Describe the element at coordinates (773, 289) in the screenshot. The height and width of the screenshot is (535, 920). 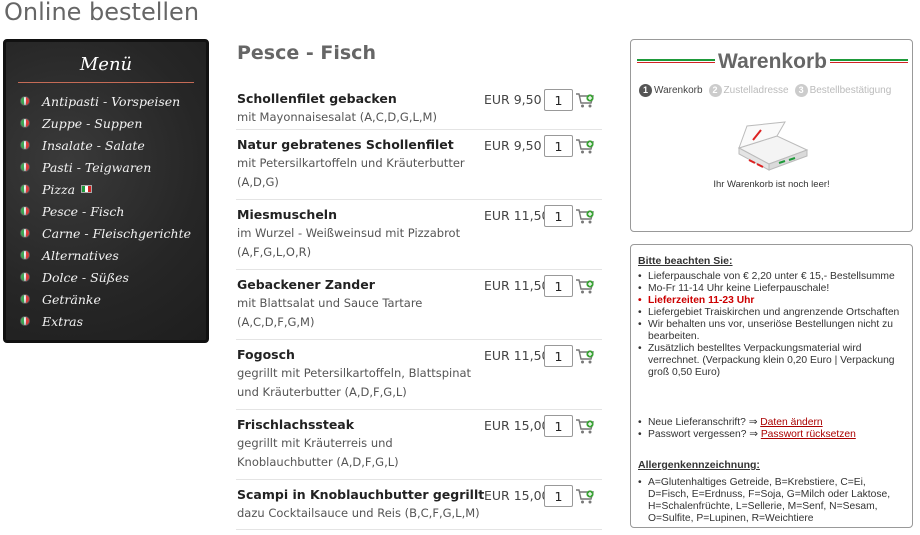
I see `info-note: Mo-Fr 11-14 Uhr keine Lieferpauschale!` at that location.